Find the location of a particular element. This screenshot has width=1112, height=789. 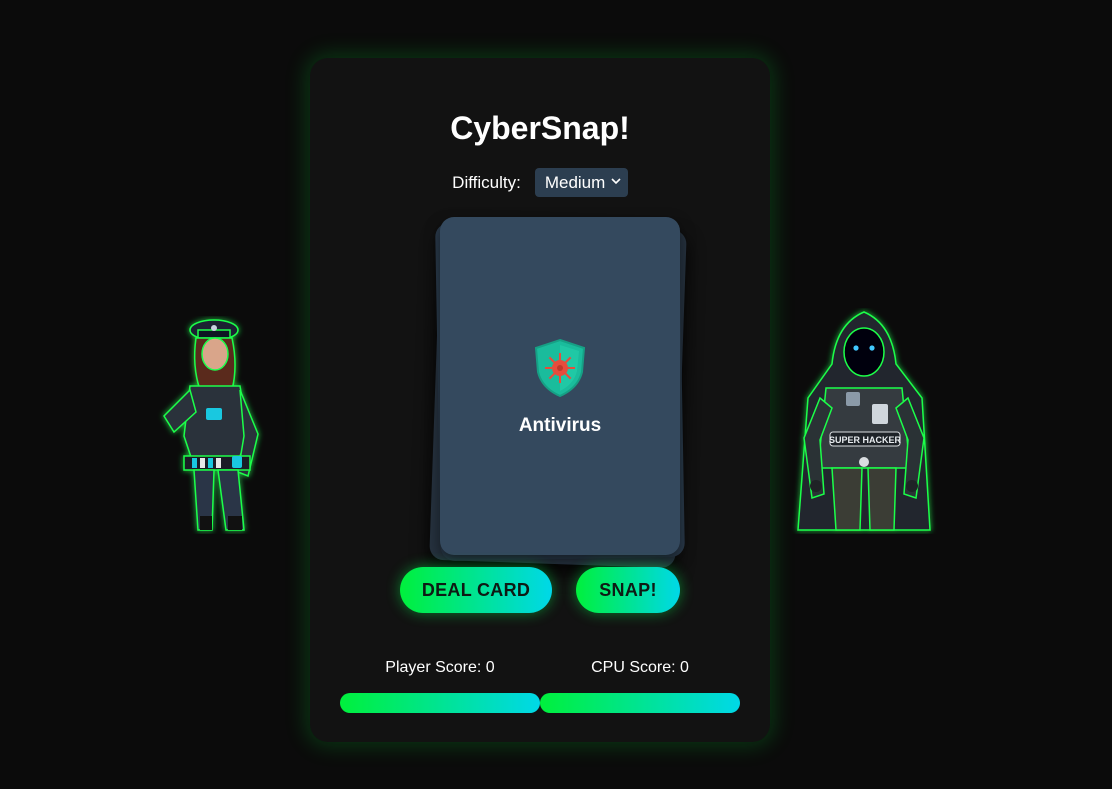

card-label: Antivirus is located at coordinates (560, 425).